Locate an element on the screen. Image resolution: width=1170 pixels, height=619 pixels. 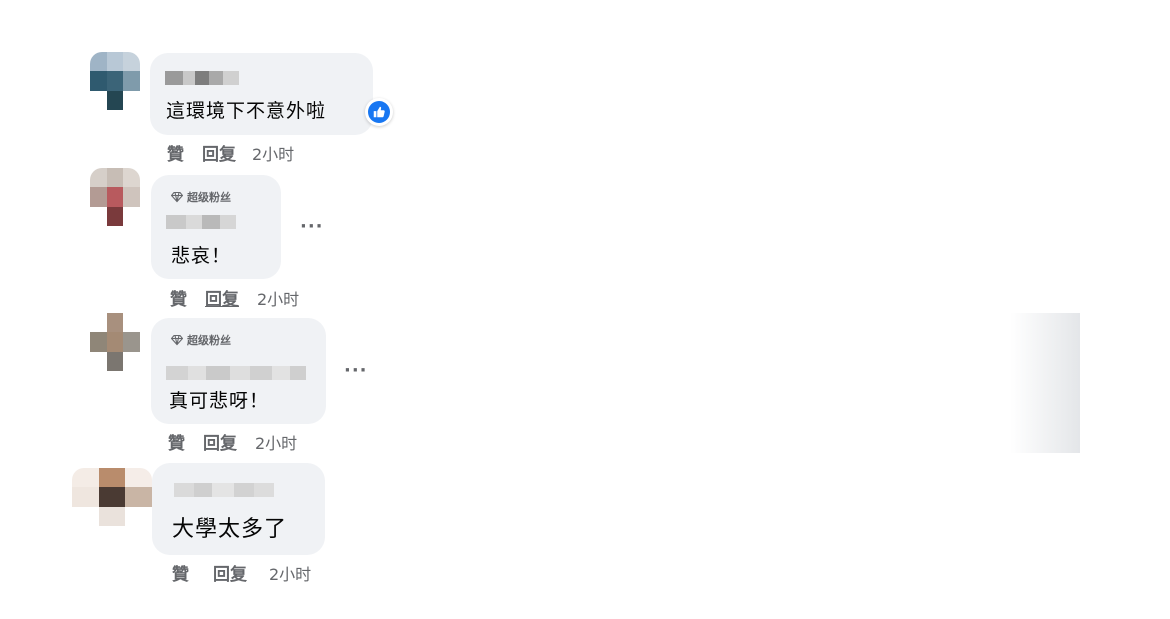
comment-text: 大學太多了 is located at coordinates (230, 529).